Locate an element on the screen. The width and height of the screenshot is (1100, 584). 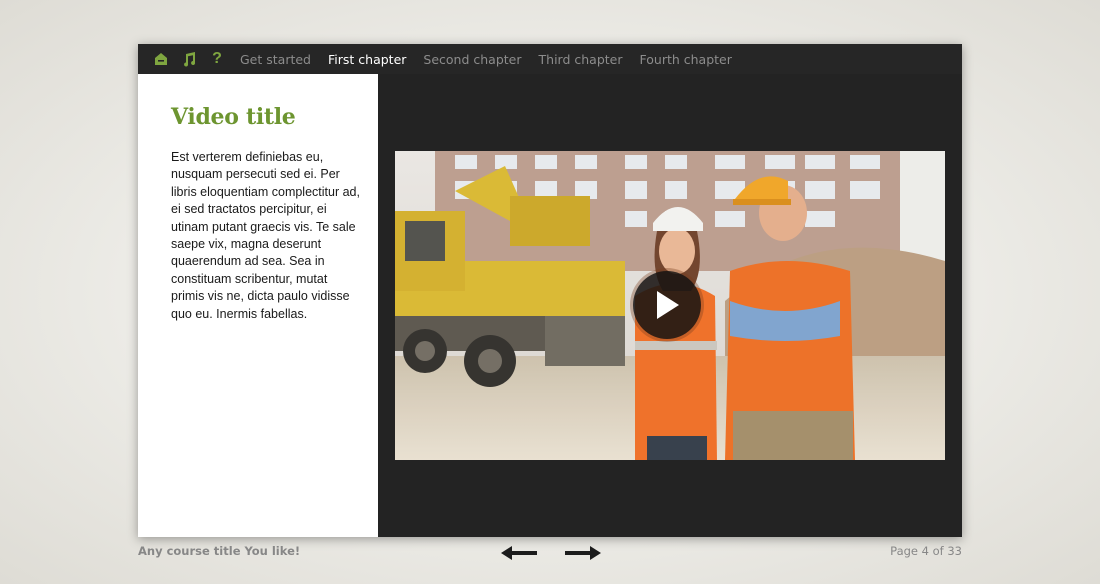
toolbar-icons: ? is located at coordinates (196, 59).